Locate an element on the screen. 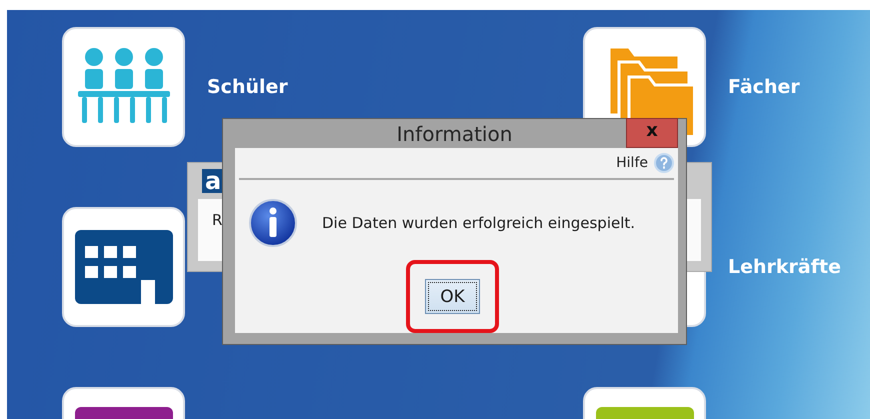 This screenshot has height=419, width=870. app-logo: a is located at coordinates (213, 181).